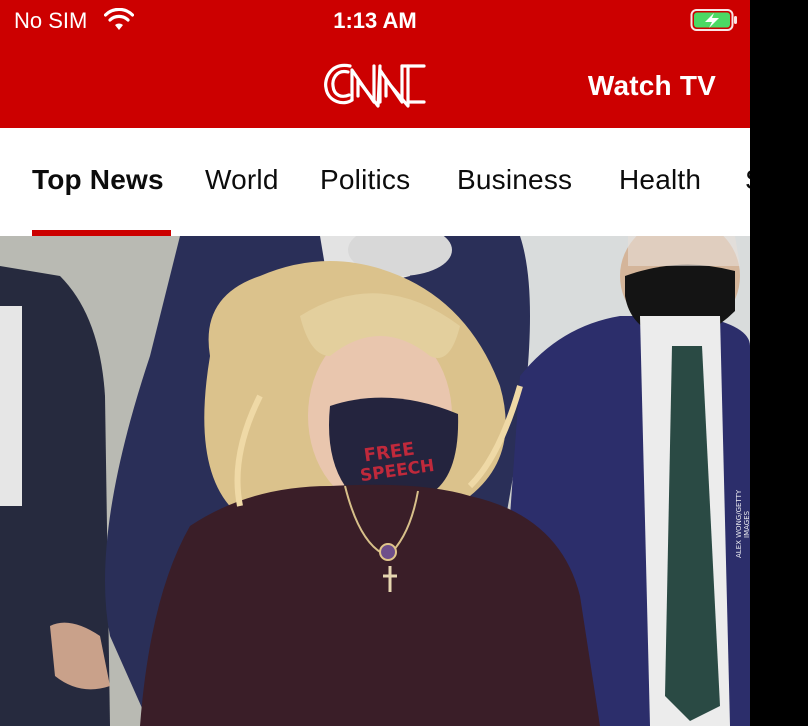 The height and width of the screenshot is (726, 808). What do you see at coordinates (365, 180) in the screenshot?
I see `tab-politics: Politics` at bounding box center [365, 180].